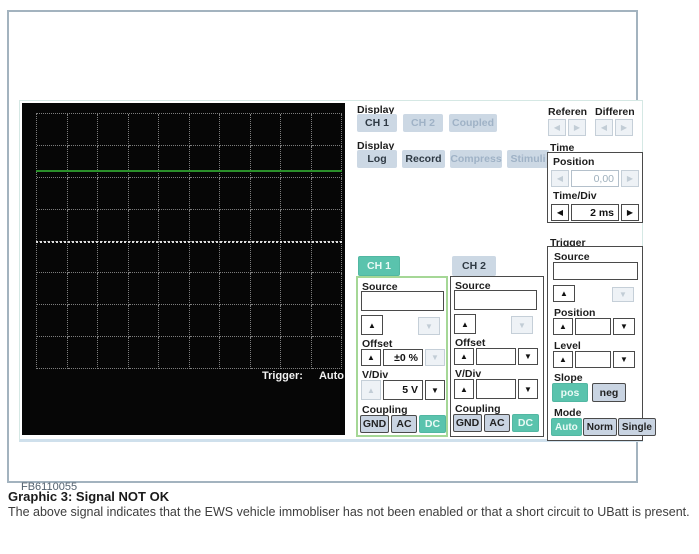  I want to click on ch1-coupling-ac-button: AC, so click(404, 424).